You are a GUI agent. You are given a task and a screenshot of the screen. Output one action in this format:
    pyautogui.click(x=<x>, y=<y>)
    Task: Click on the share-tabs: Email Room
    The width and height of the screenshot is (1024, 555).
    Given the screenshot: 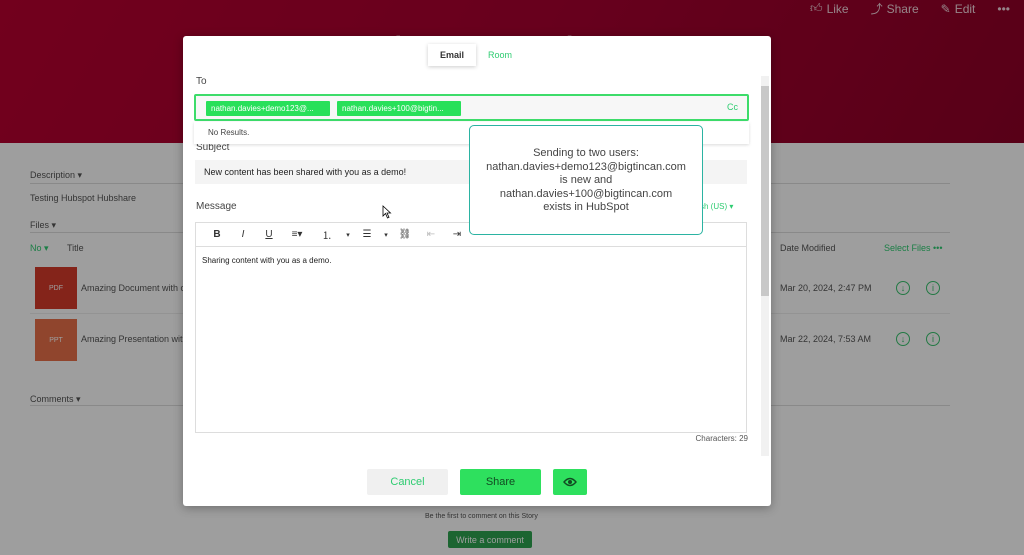 What is the action you would take?
    pyautogui.click(x=476, y=55)
    